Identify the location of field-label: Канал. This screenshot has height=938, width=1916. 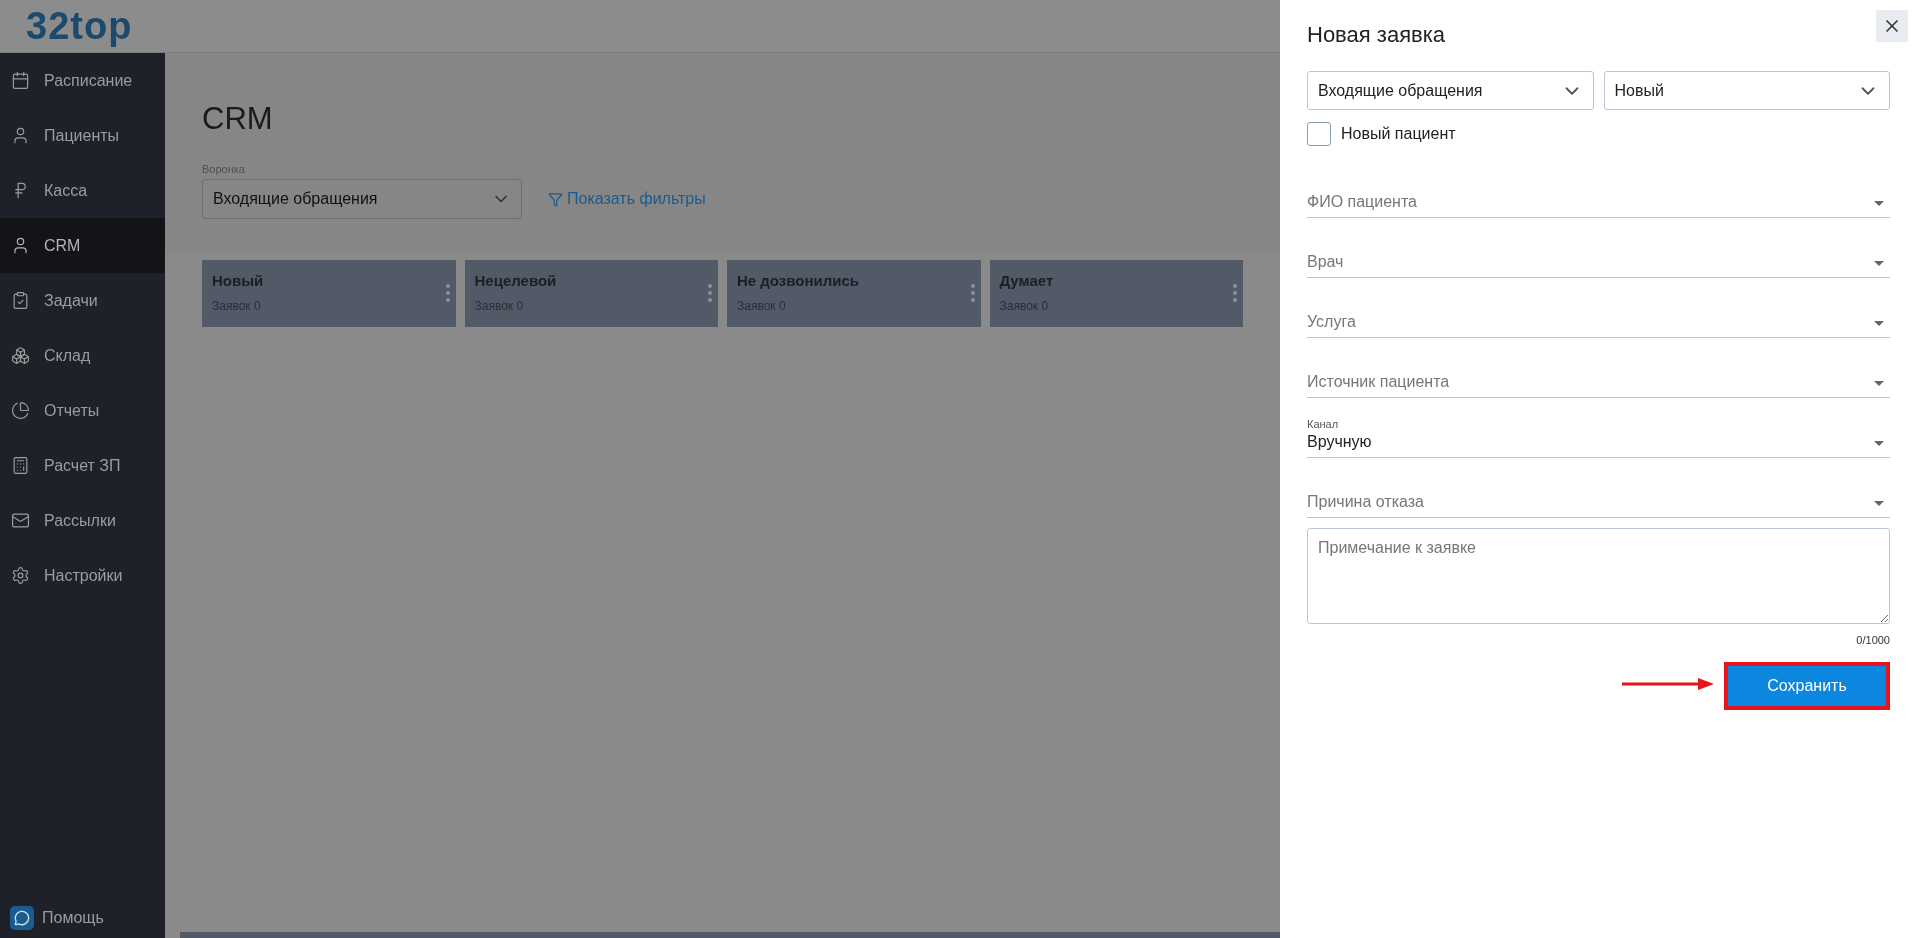
(1323, 424).